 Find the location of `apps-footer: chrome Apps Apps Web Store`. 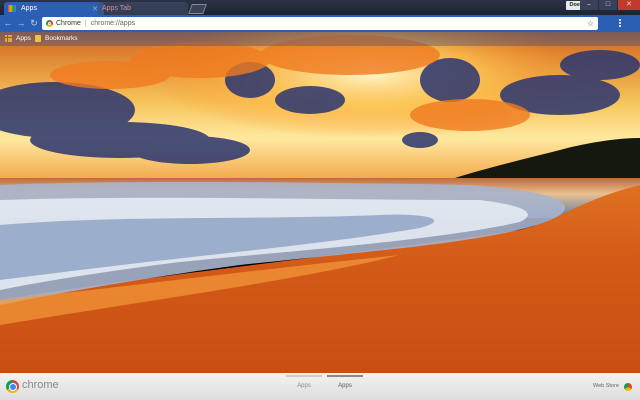

apps-footer: chrome Apps Apps Web Store is located at coordinates (320, 386).